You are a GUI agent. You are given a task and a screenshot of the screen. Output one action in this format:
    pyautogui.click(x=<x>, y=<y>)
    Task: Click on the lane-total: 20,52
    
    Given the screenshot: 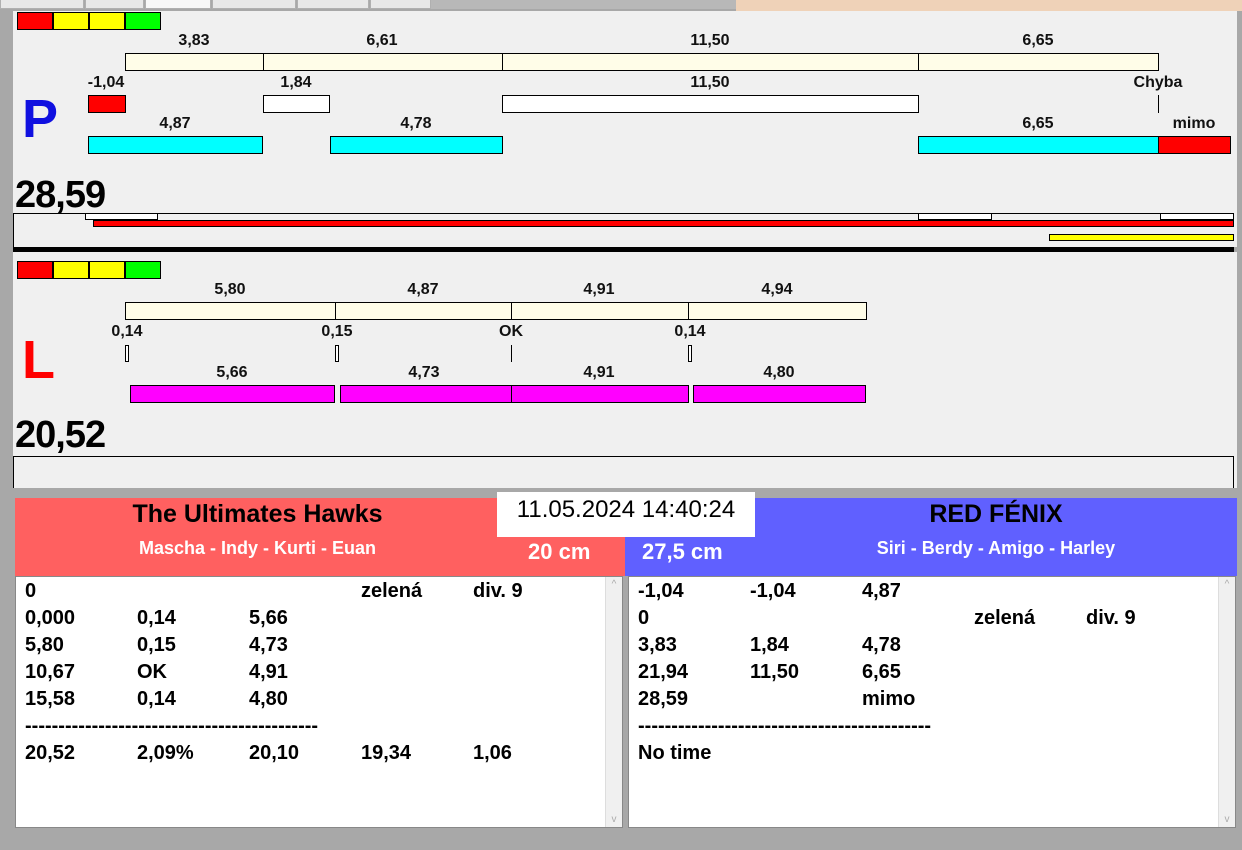 What is the action you would take?
    pyautogui.click(x=60, y=435)
    